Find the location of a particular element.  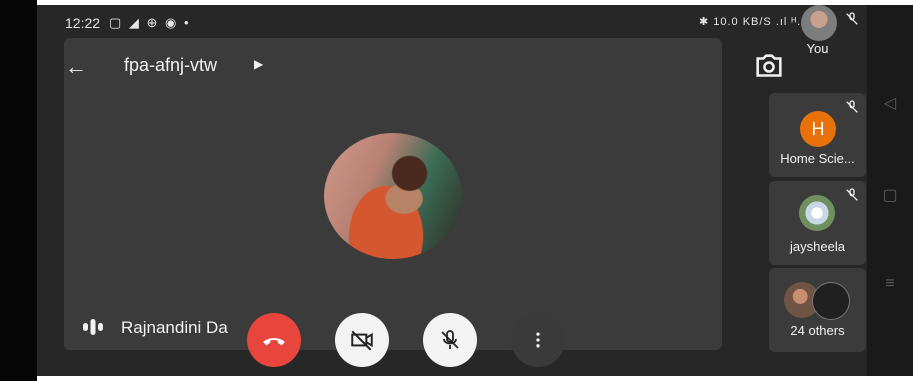

end-call-icon is located at coordinates (274, 342).